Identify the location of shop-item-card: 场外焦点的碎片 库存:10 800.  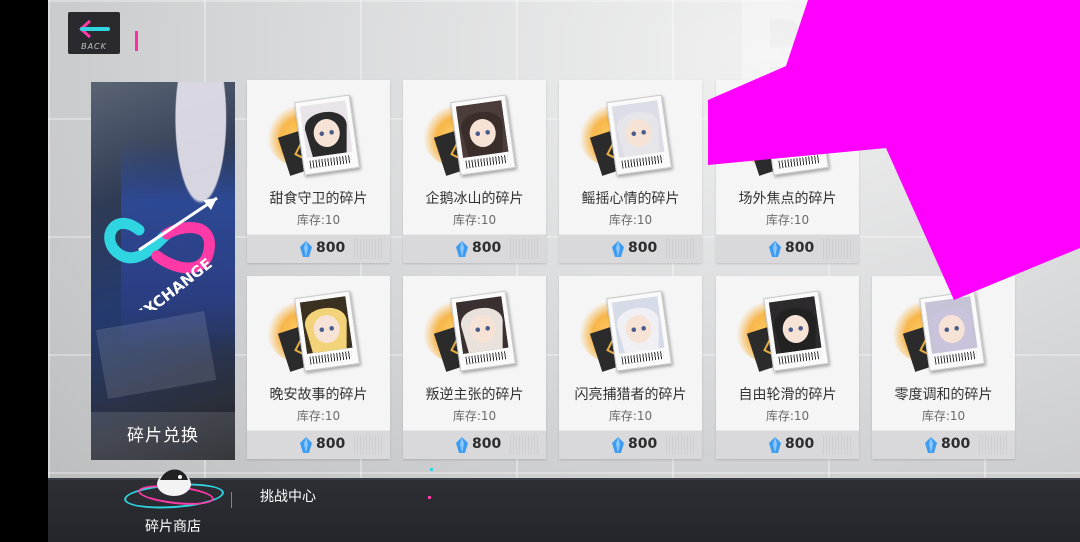
(787, 171).